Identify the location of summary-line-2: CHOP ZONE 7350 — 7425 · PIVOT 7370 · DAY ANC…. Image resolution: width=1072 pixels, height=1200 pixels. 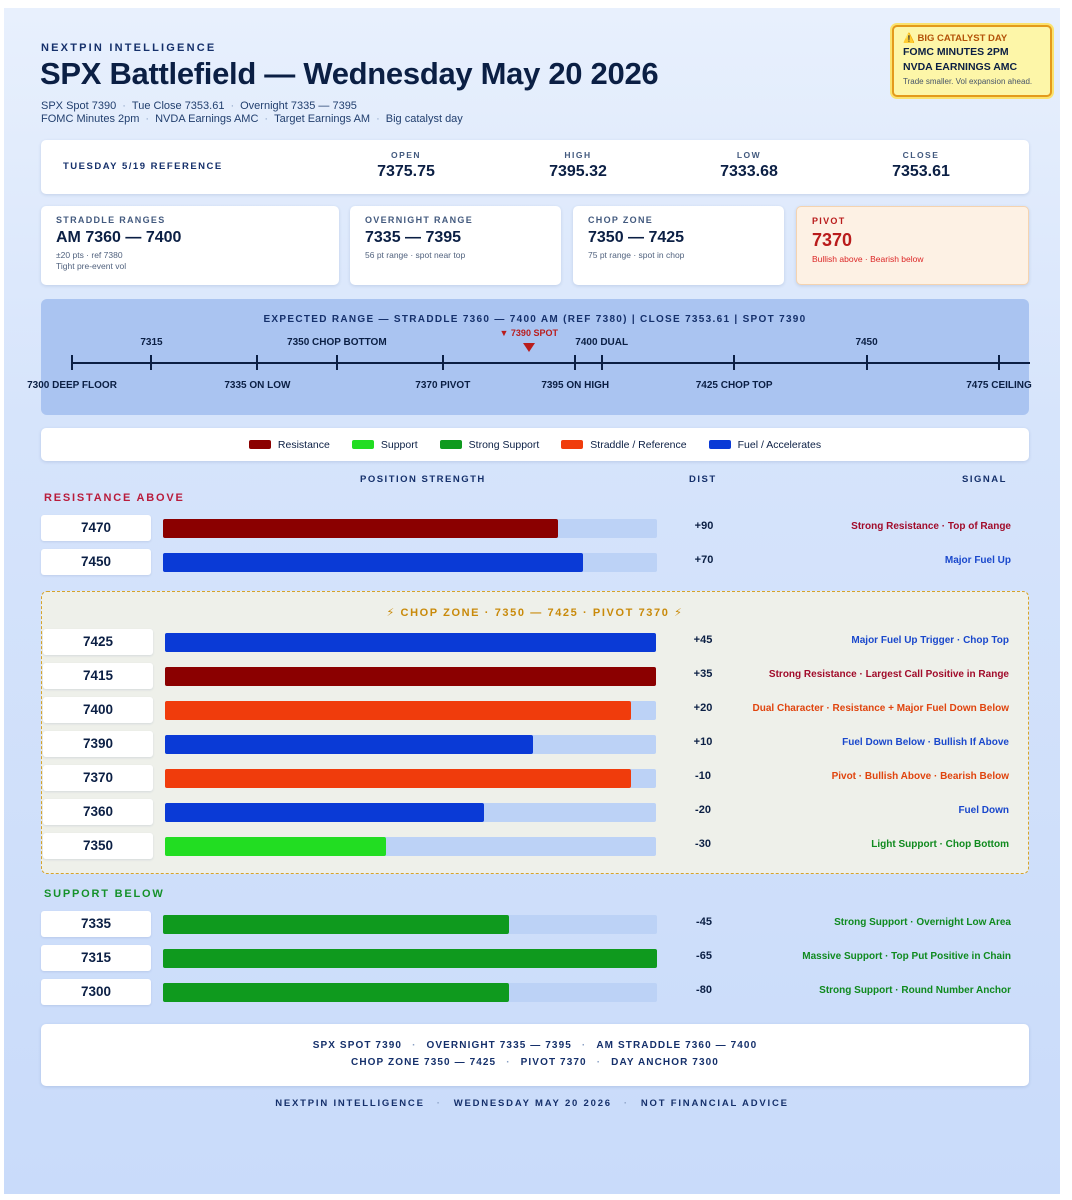
(535, 1062).